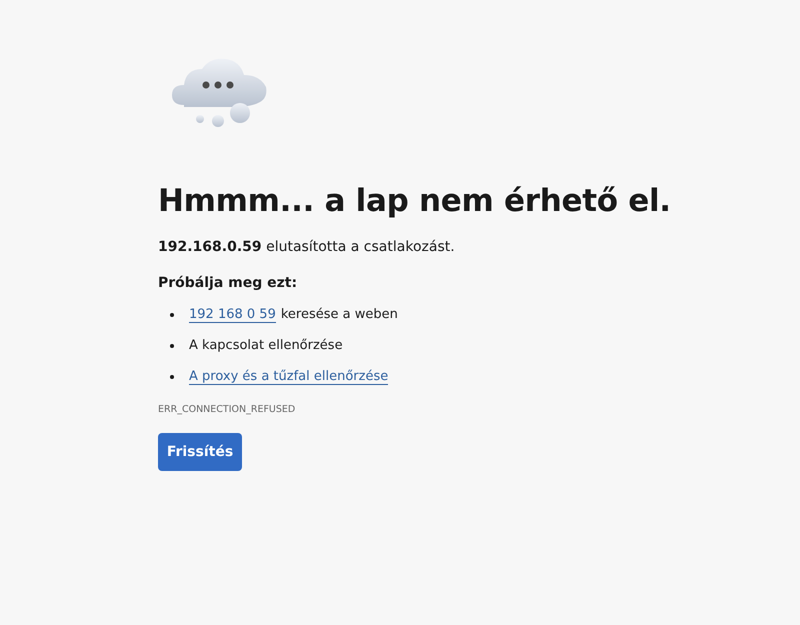 This screenshot has height=625, width=800. I want to click on suggestions-title: Próbálja meg ezt:, so click(228, 283).